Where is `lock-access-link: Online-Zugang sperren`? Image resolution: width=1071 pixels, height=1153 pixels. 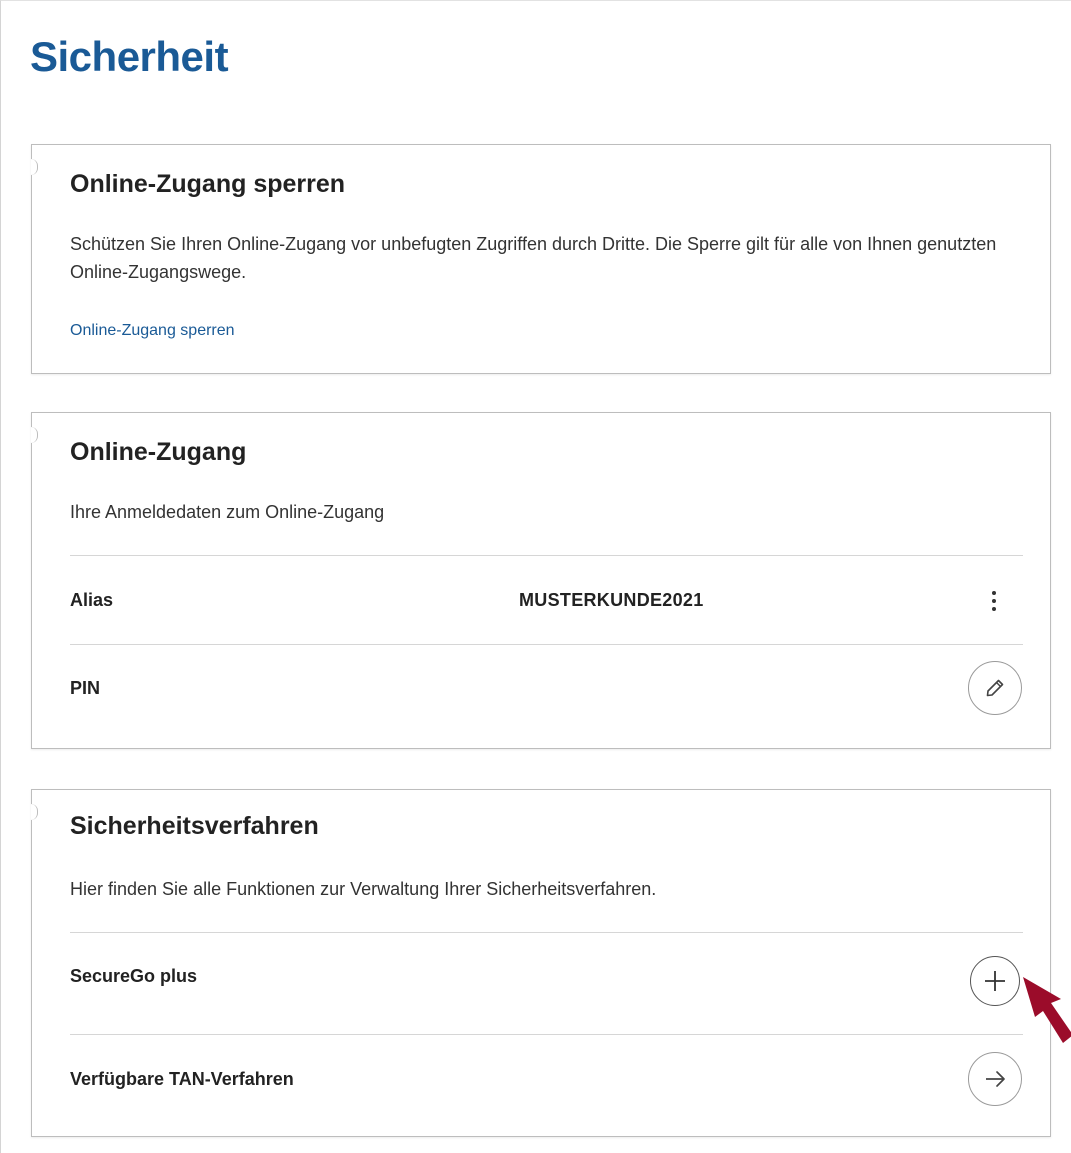 lock-access-link: Online-Zugang sperren is located at coordinates (152, 331).